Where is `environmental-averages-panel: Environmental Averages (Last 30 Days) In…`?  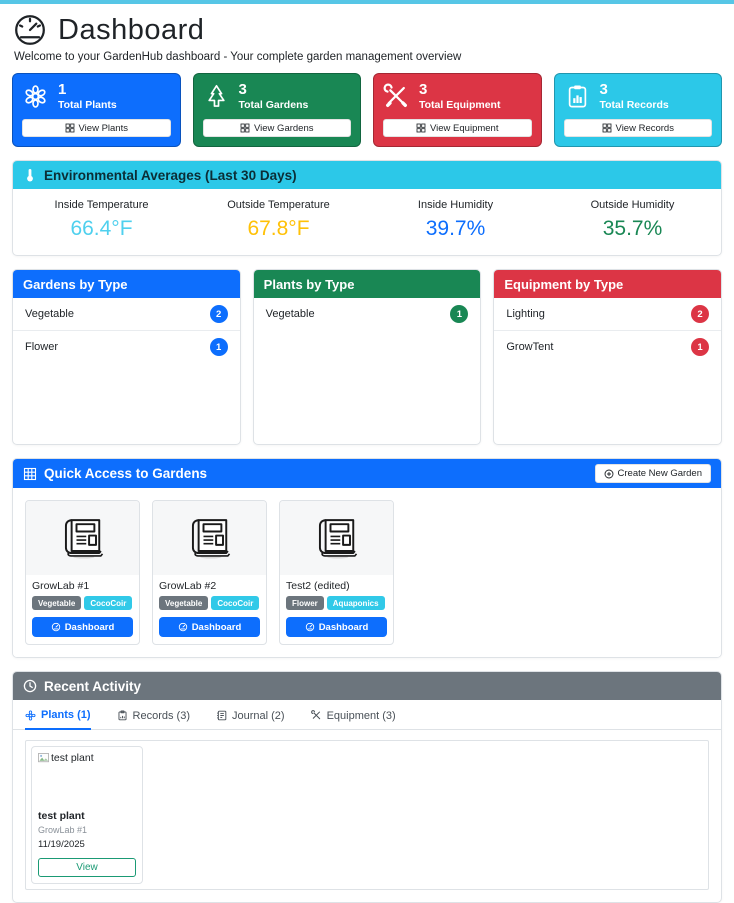 environmental-averages-panel: Environmental Averages (Last 30 Days) In… is located at coordinates (367, 208).